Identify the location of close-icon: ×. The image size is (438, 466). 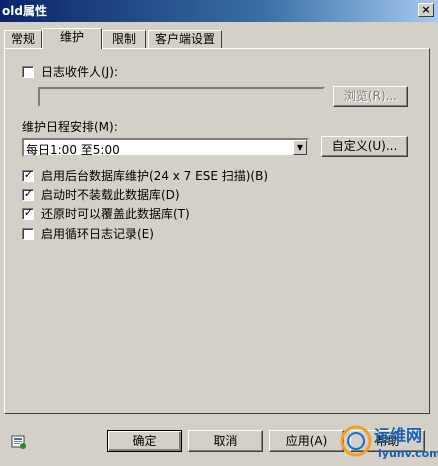
(426, 10).